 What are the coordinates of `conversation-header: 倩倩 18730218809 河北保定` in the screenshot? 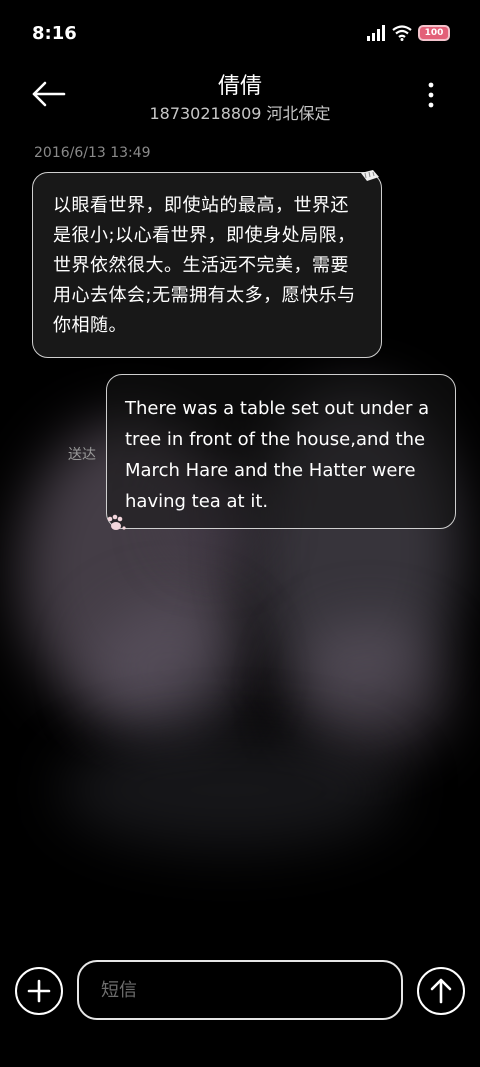 It's located at (240, 98).